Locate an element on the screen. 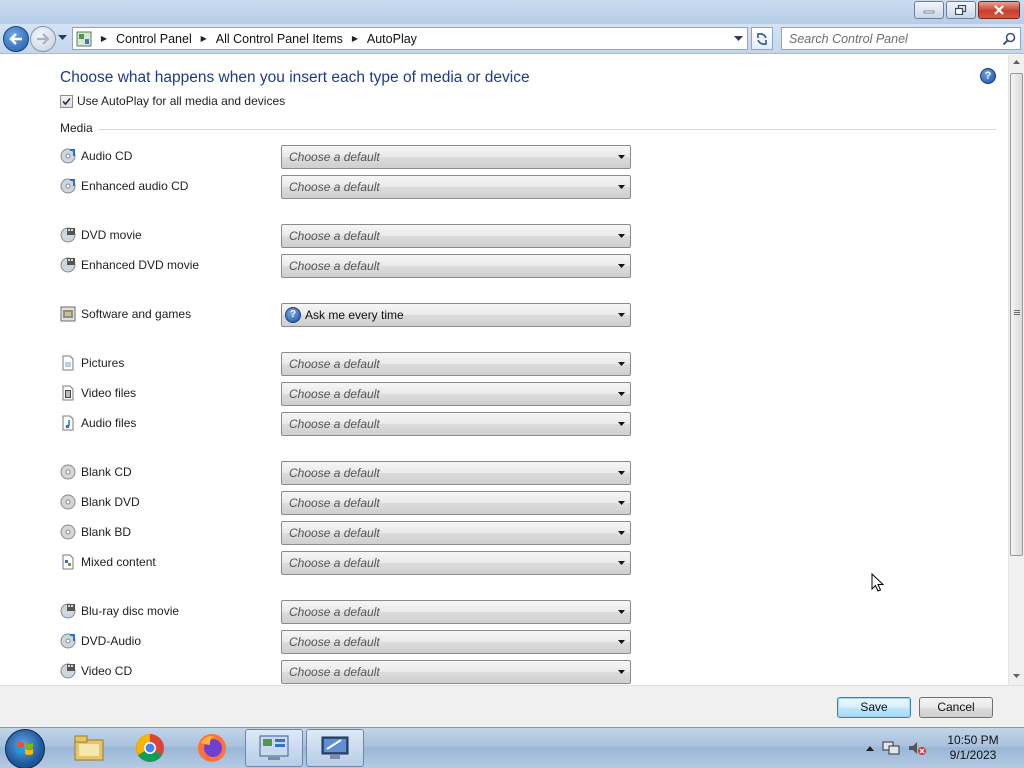 The width and height of the screenshot is (1024, 768). media-label: Blank BD is located at coordinates (106, 532).